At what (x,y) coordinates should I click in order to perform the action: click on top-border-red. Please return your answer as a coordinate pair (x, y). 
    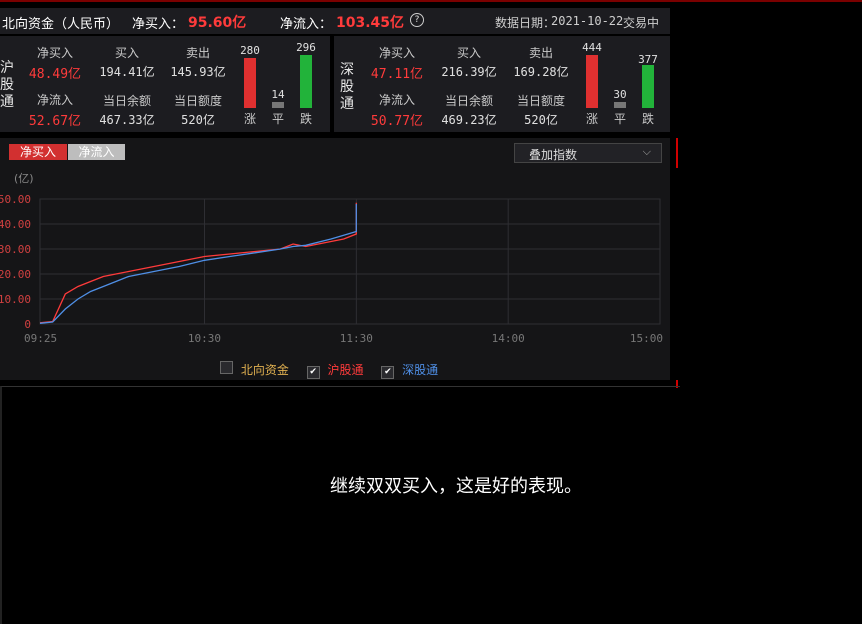
    Looking at the image, I should click on (431, 1).